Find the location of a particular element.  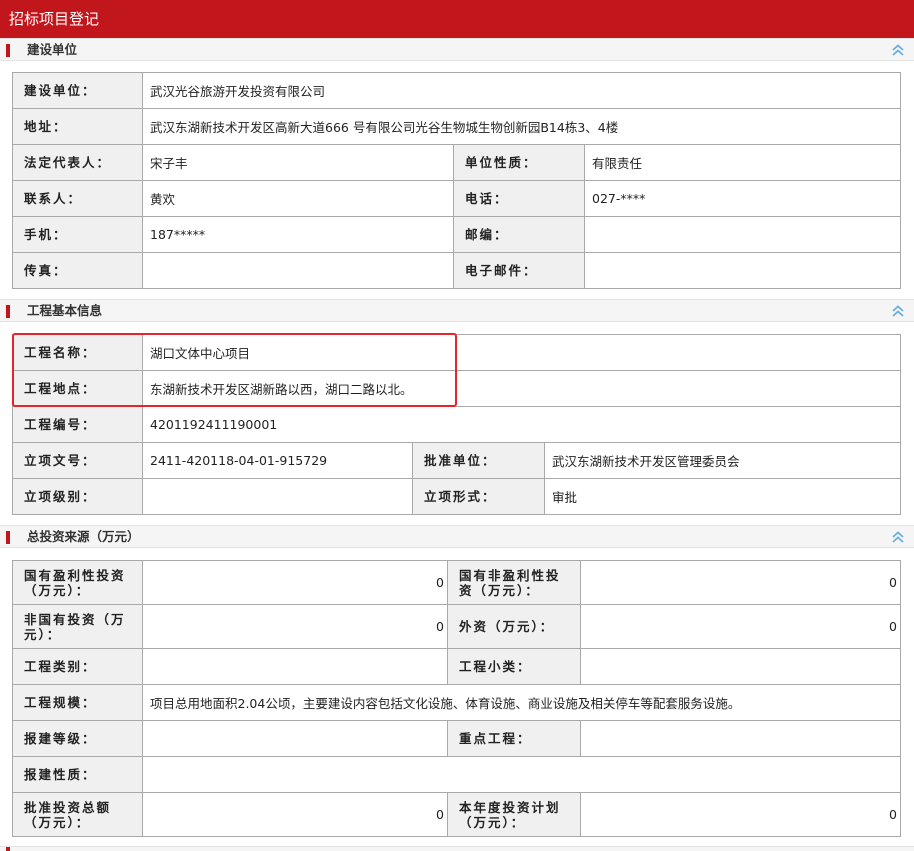

category-value is located at coordinates (295, 666).